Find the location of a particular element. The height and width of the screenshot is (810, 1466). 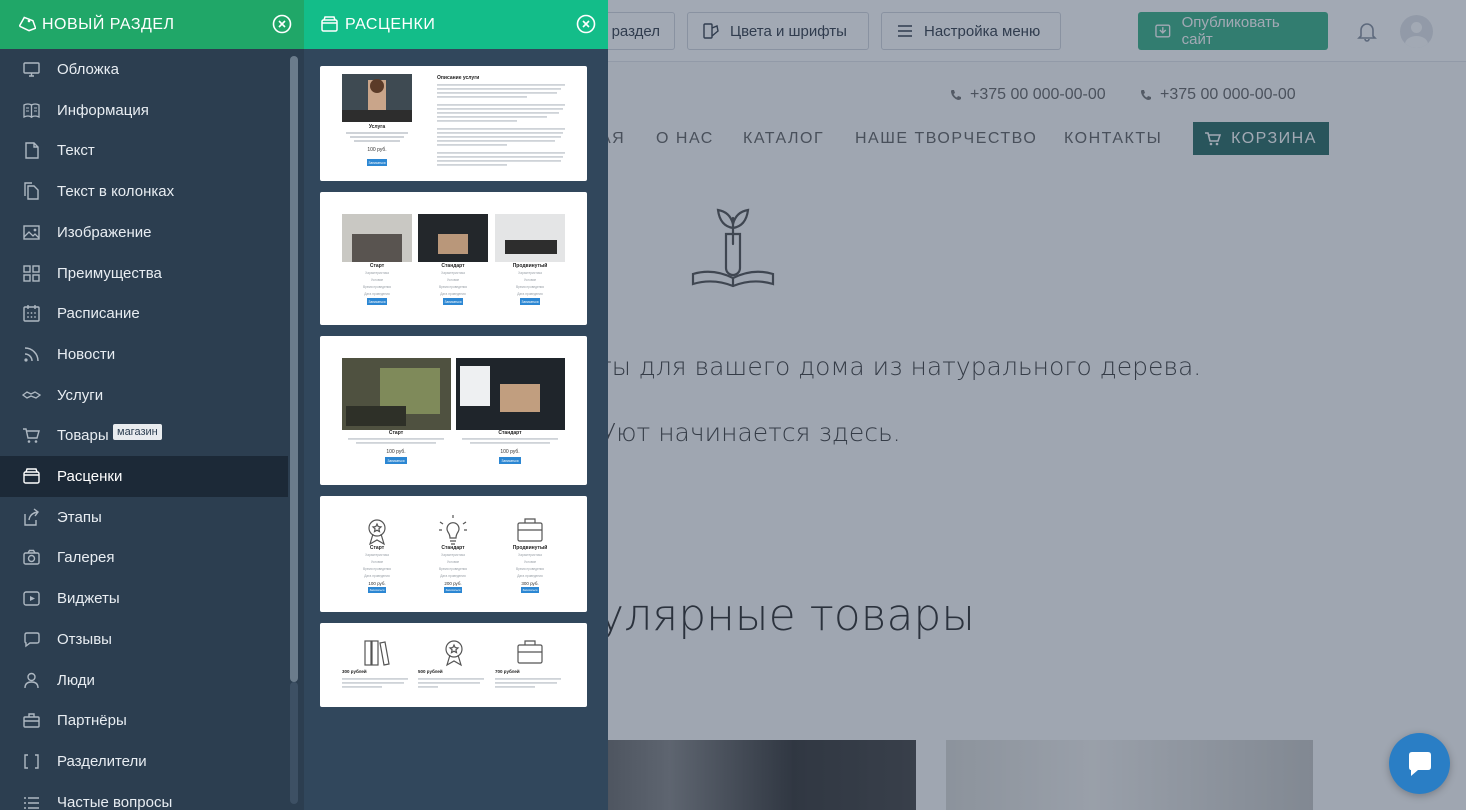

documents-icon is located at coordinates (31, 191).